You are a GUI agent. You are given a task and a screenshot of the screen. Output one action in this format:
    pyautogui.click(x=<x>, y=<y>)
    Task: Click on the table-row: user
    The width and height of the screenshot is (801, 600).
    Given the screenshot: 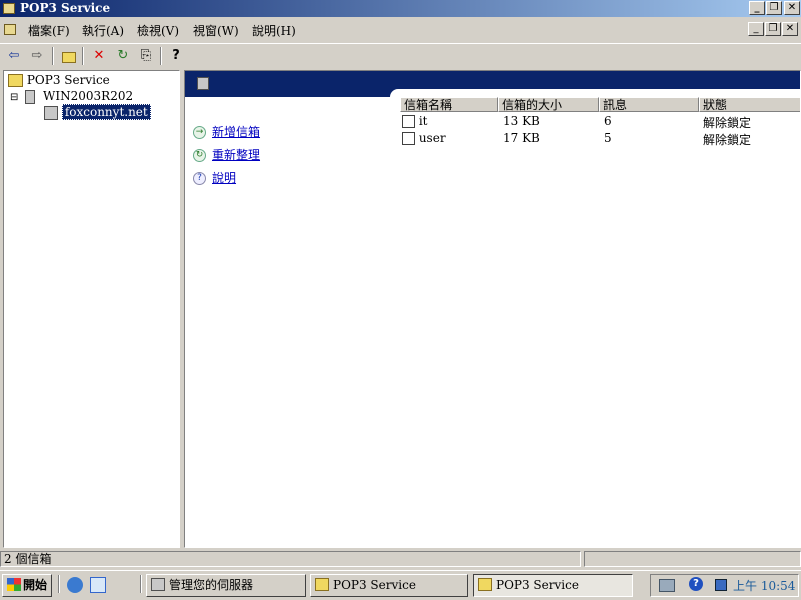 What is the action you would take?
    pyautogui.click(x=424, y=138)
    